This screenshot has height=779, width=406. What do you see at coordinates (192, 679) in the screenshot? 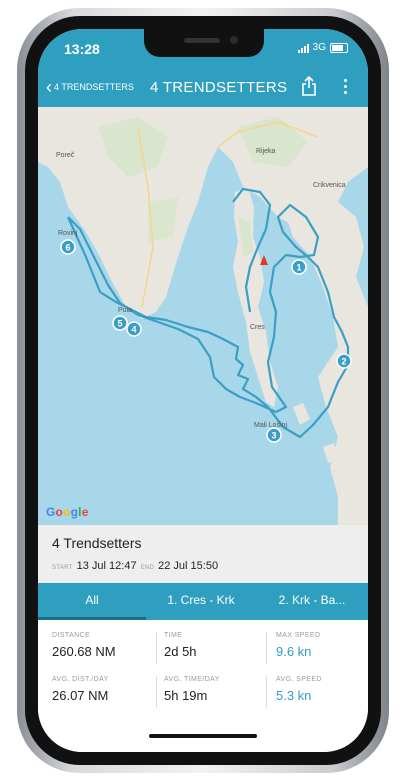
I see `stat-label: AVG. TIME/DAY` at bounding box center [192, 679].